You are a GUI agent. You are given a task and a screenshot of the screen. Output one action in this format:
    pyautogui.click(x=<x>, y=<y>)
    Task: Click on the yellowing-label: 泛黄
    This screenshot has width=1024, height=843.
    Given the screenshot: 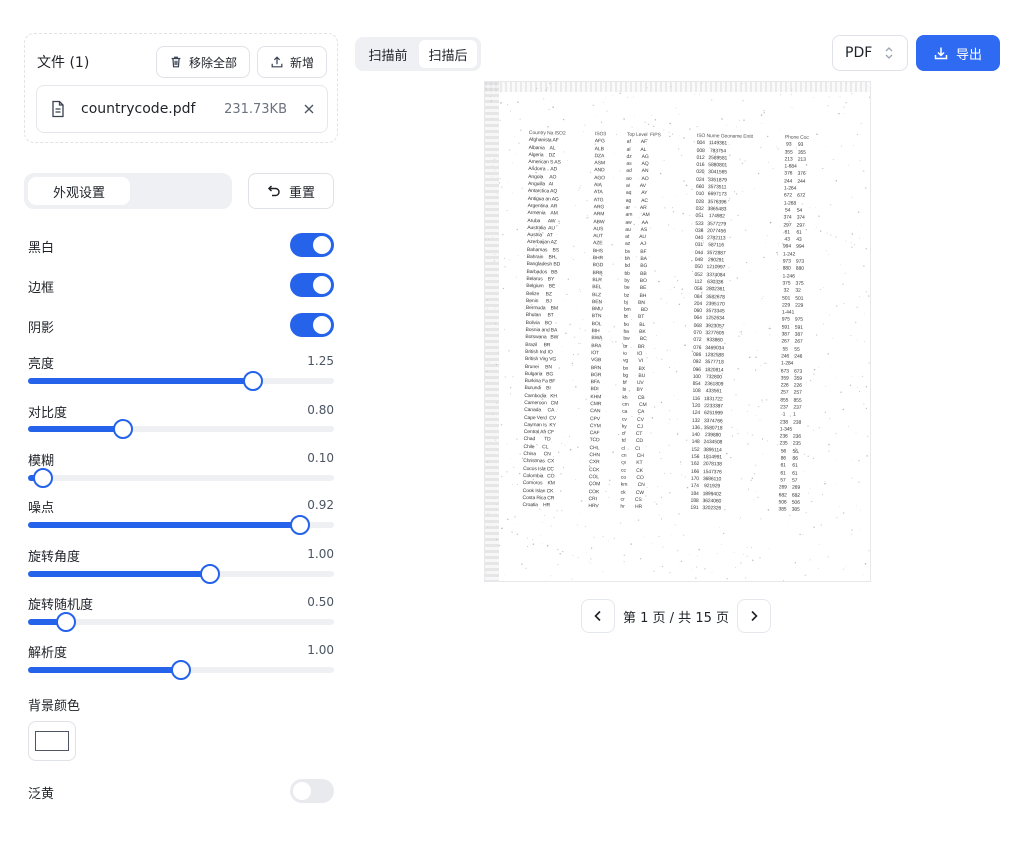 What is the action you would take?
    pyautogui.click(x=41, y=794)
    